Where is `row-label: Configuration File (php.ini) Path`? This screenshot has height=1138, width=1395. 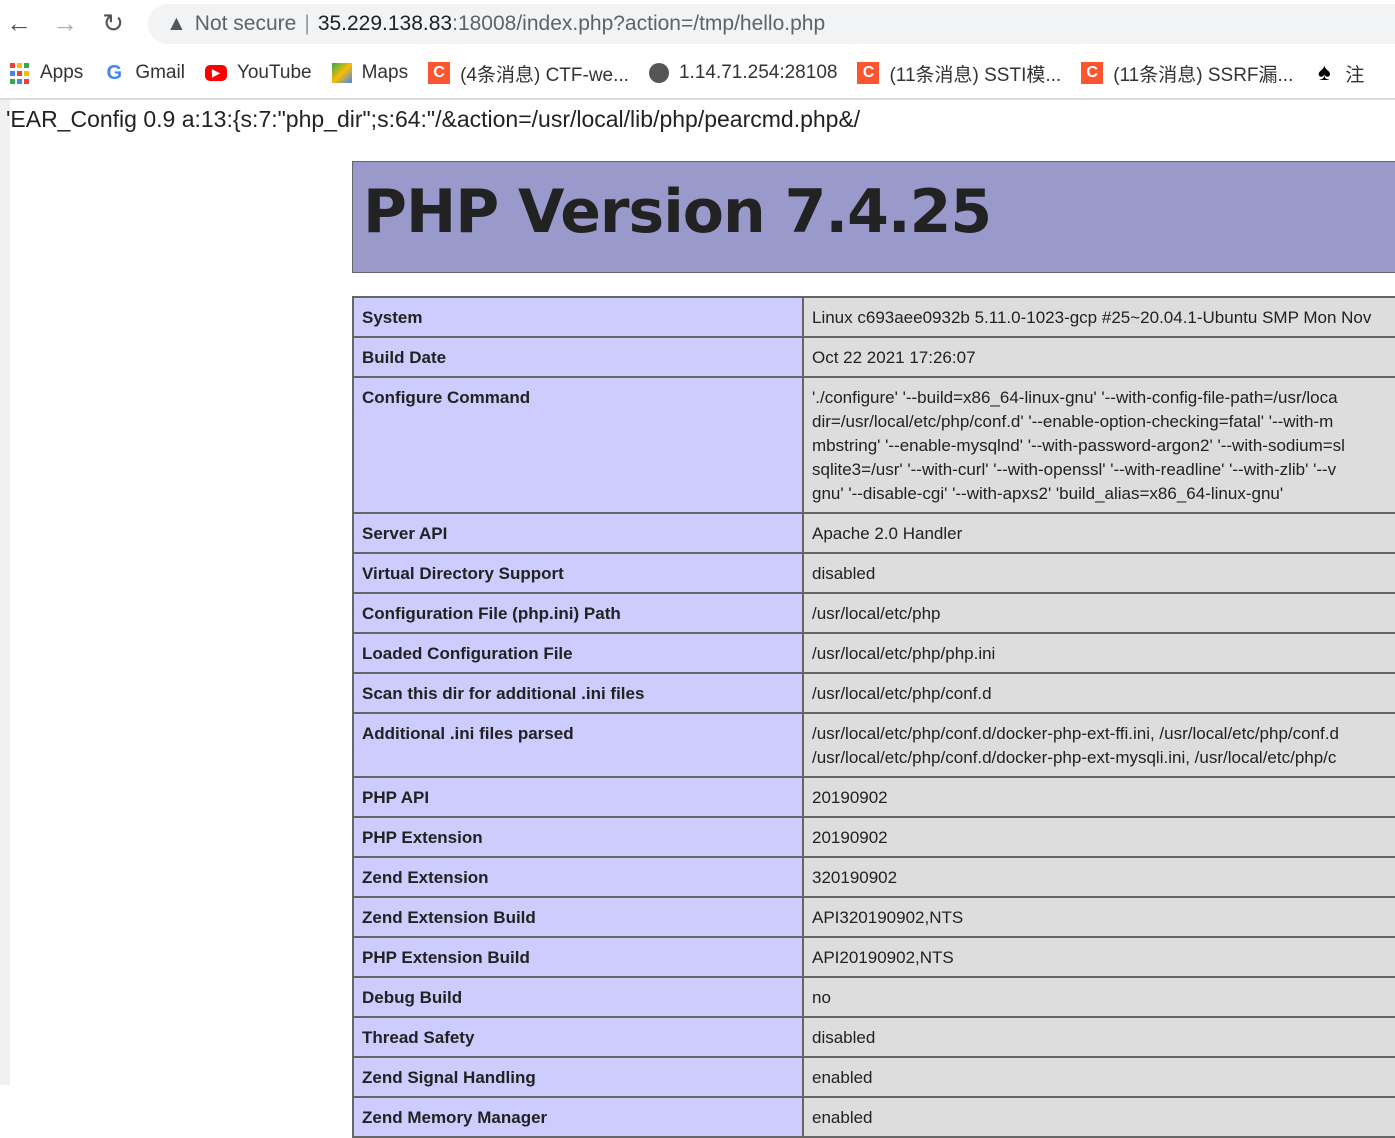
row-label: Configuration File (php.ini) Path is located at coordinates (578, 613).